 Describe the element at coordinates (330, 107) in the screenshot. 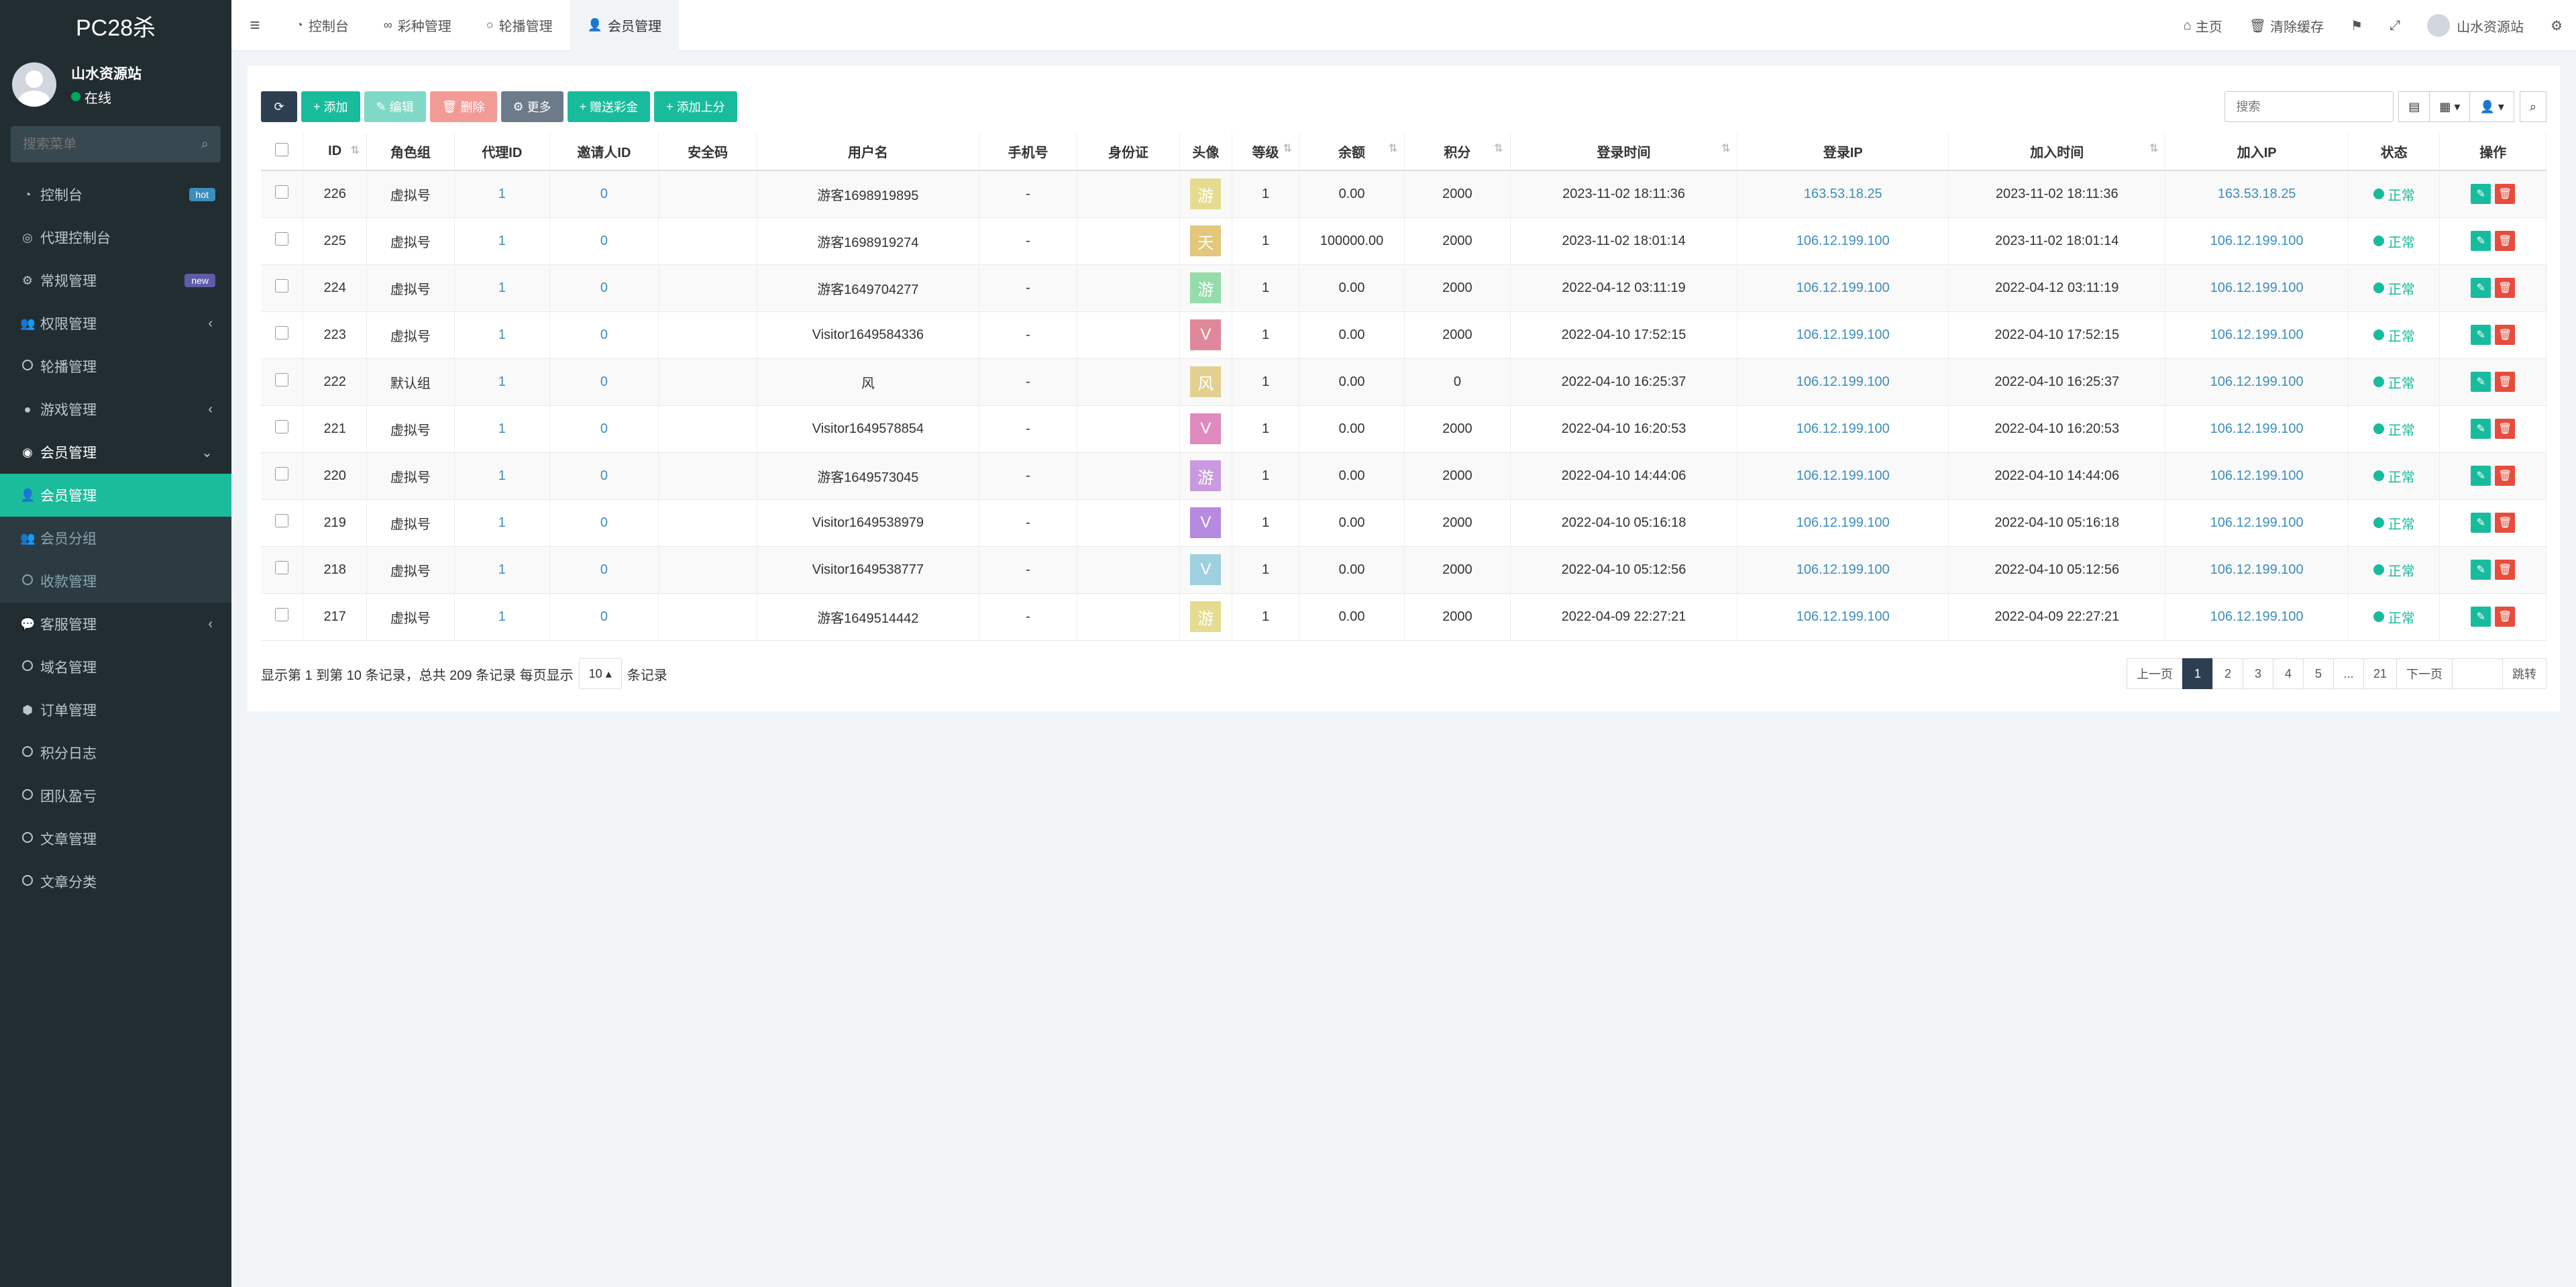

I see `add-button: + 添加` at that location.